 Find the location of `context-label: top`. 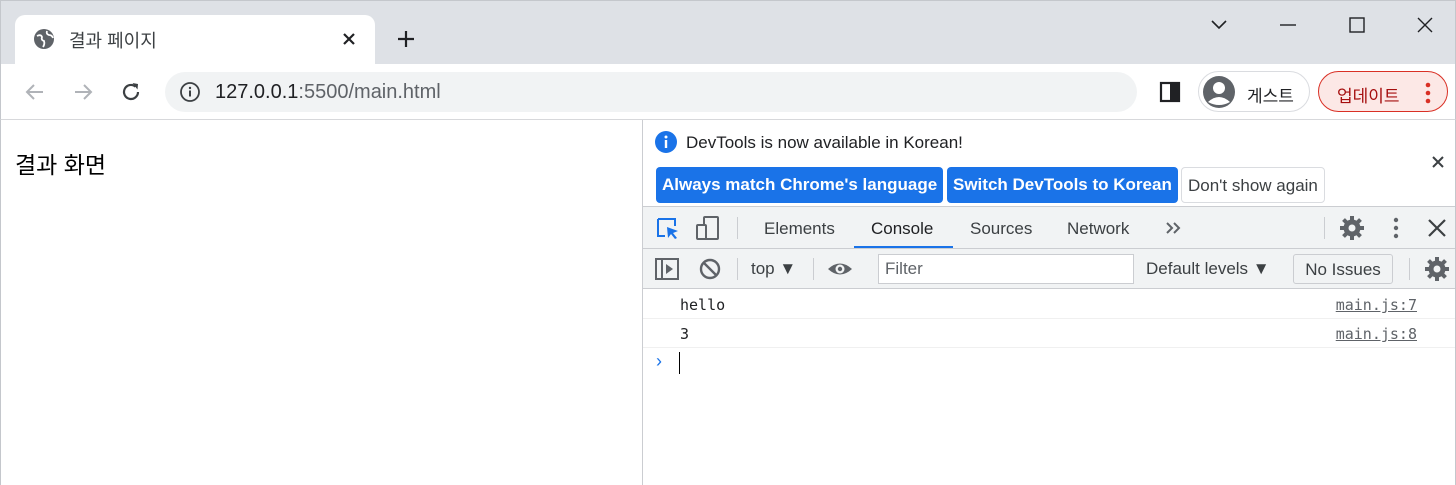

context-label: top is located at coordinates (763, 268).